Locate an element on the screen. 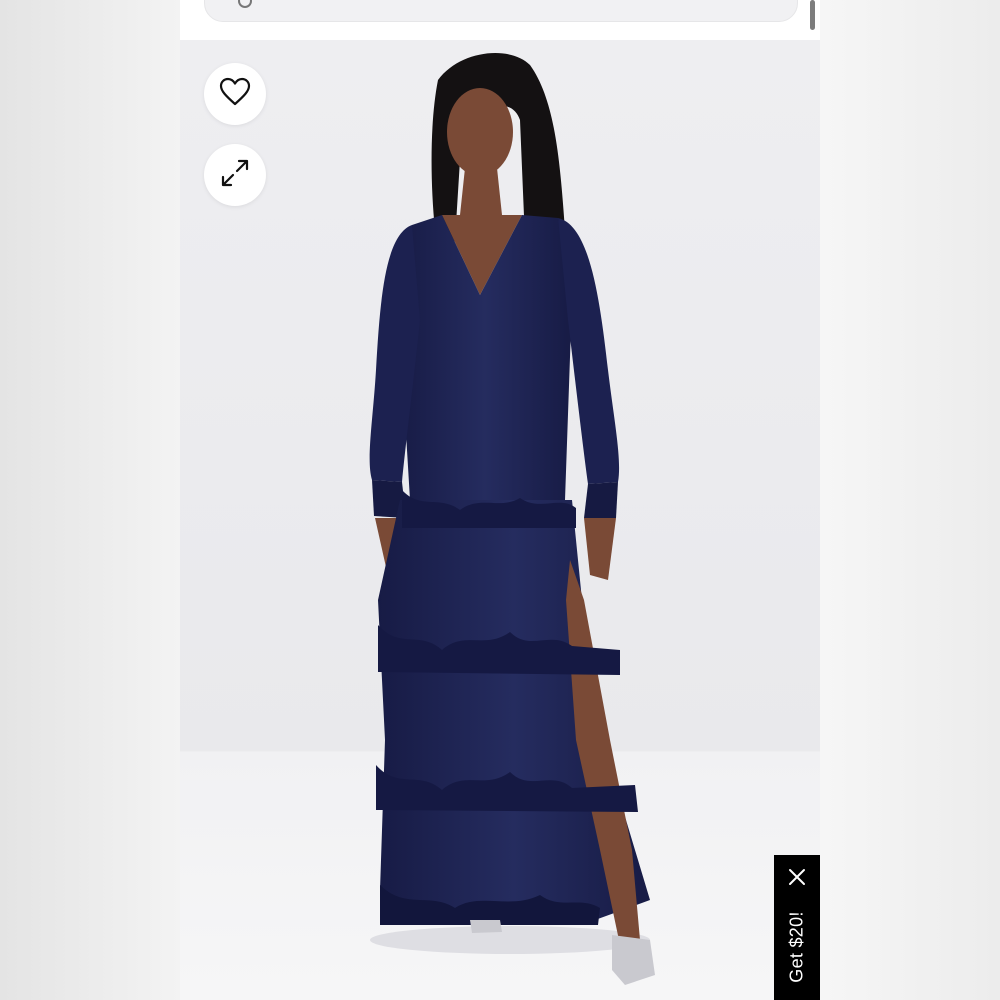 The image size is (1000, 1000). expand-arrows-icon is located at coordinates (235, 175).